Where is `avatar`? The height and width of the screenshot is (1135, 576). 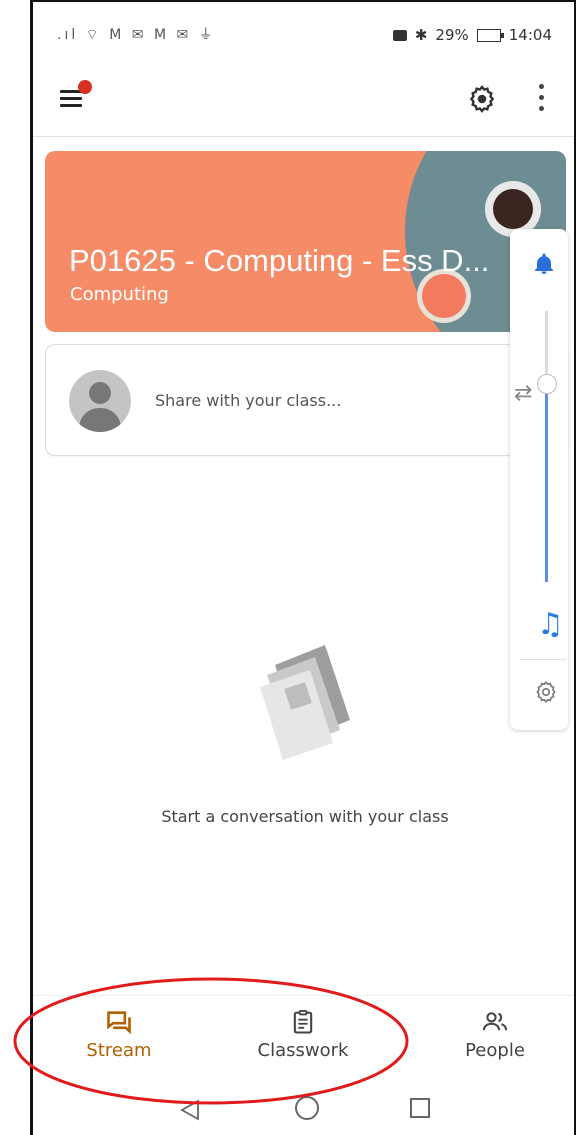 avatar is located at coordinates (100, 401).